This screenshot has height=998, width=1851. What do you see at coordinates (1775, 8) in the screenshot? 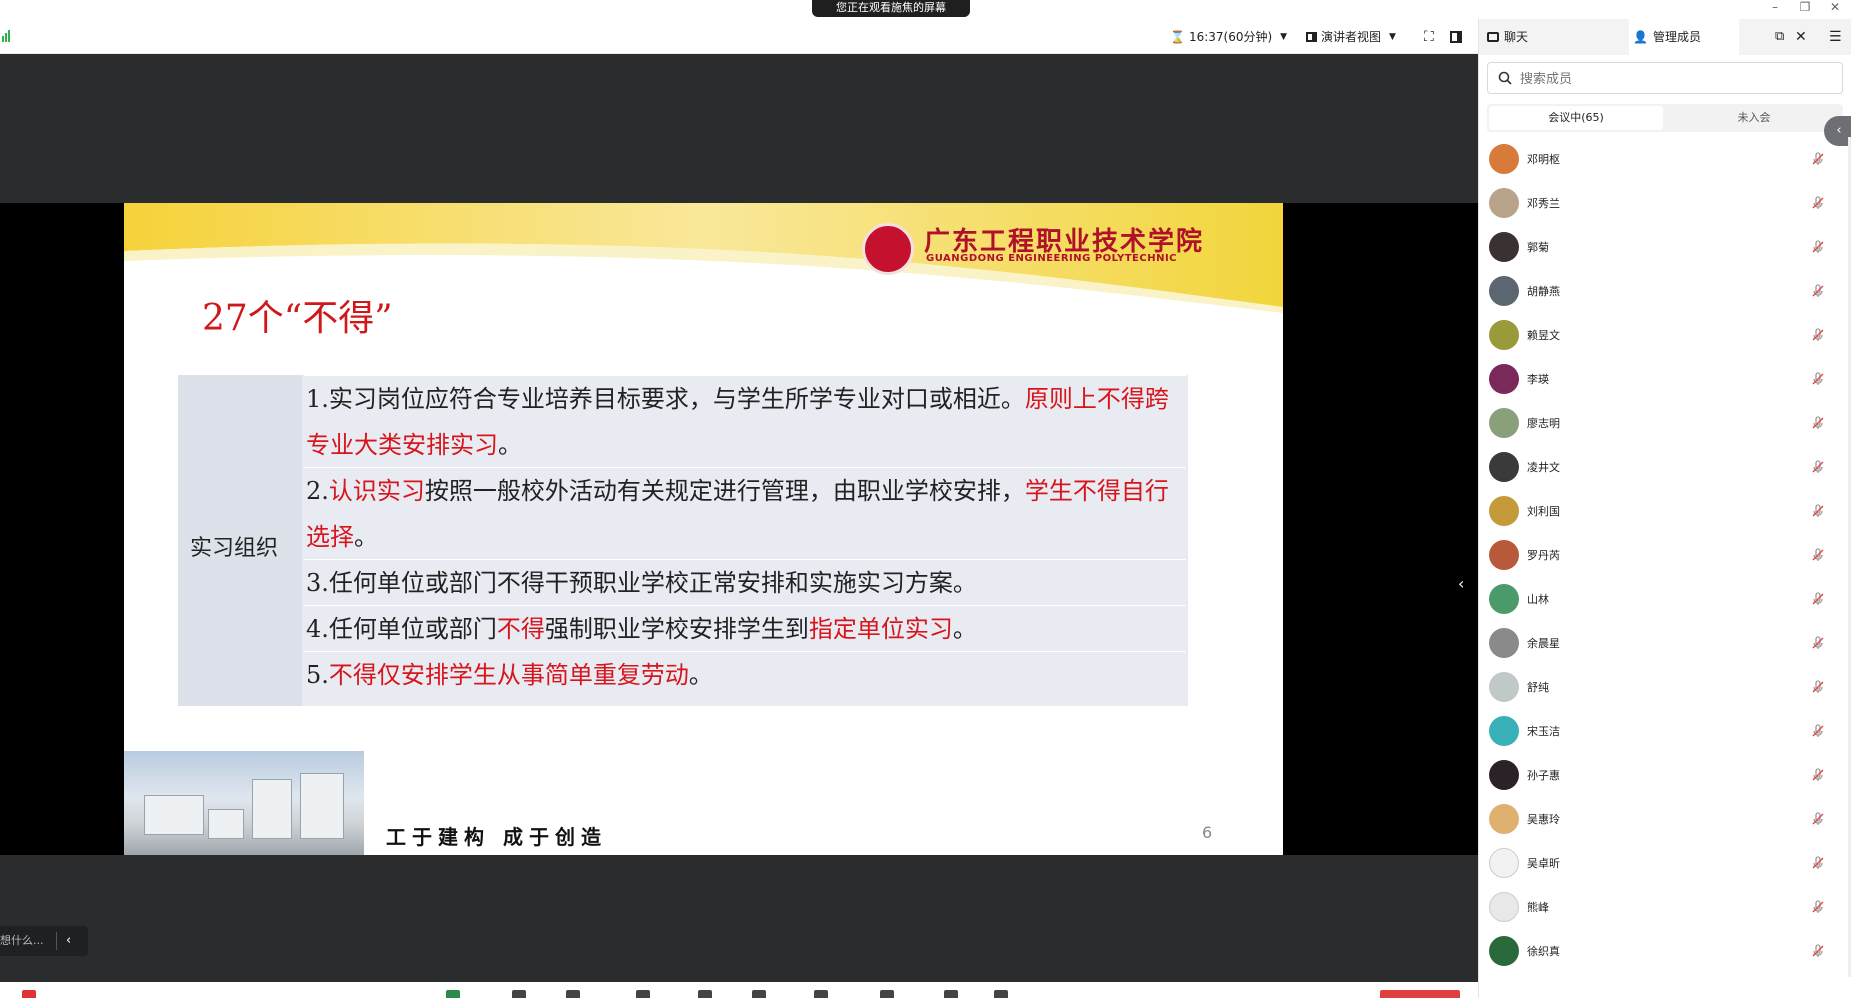
I see `minimize-icon: –` at bounding box center [1775, 8].